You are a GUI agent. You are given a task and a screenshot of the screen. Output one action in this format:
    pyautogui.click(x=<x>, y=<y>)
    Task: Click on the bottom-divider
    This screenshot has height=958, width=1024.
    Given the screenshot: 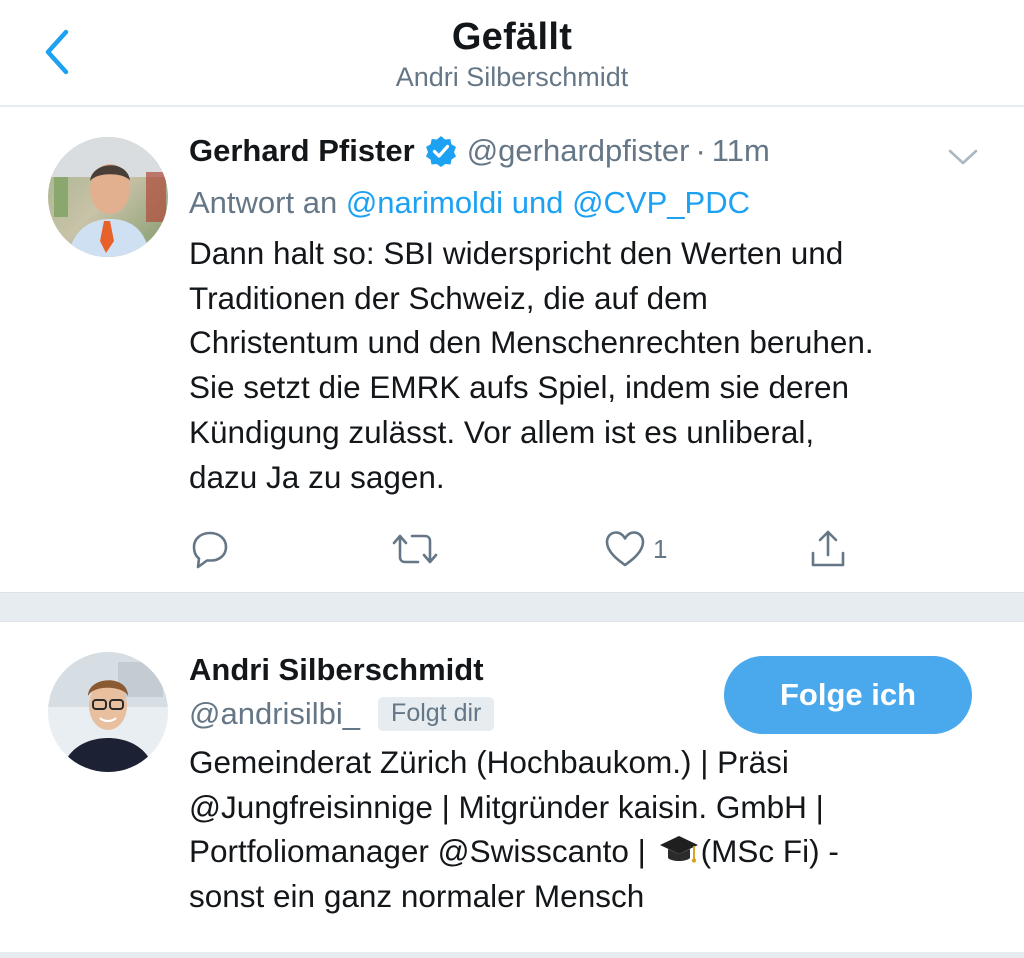 What is the action you would take?
    pyautogui.click(x=512, y=955)
    